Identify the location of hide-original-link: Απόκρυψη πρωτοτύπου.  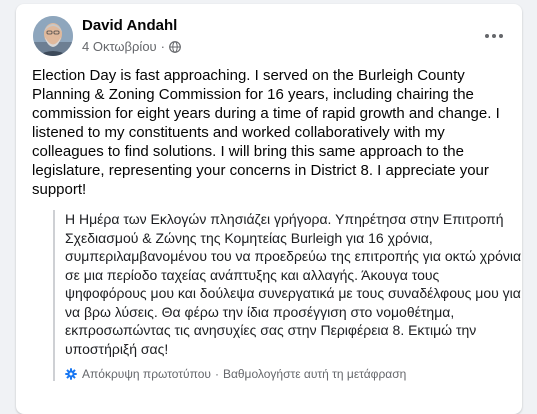
(146, 374).